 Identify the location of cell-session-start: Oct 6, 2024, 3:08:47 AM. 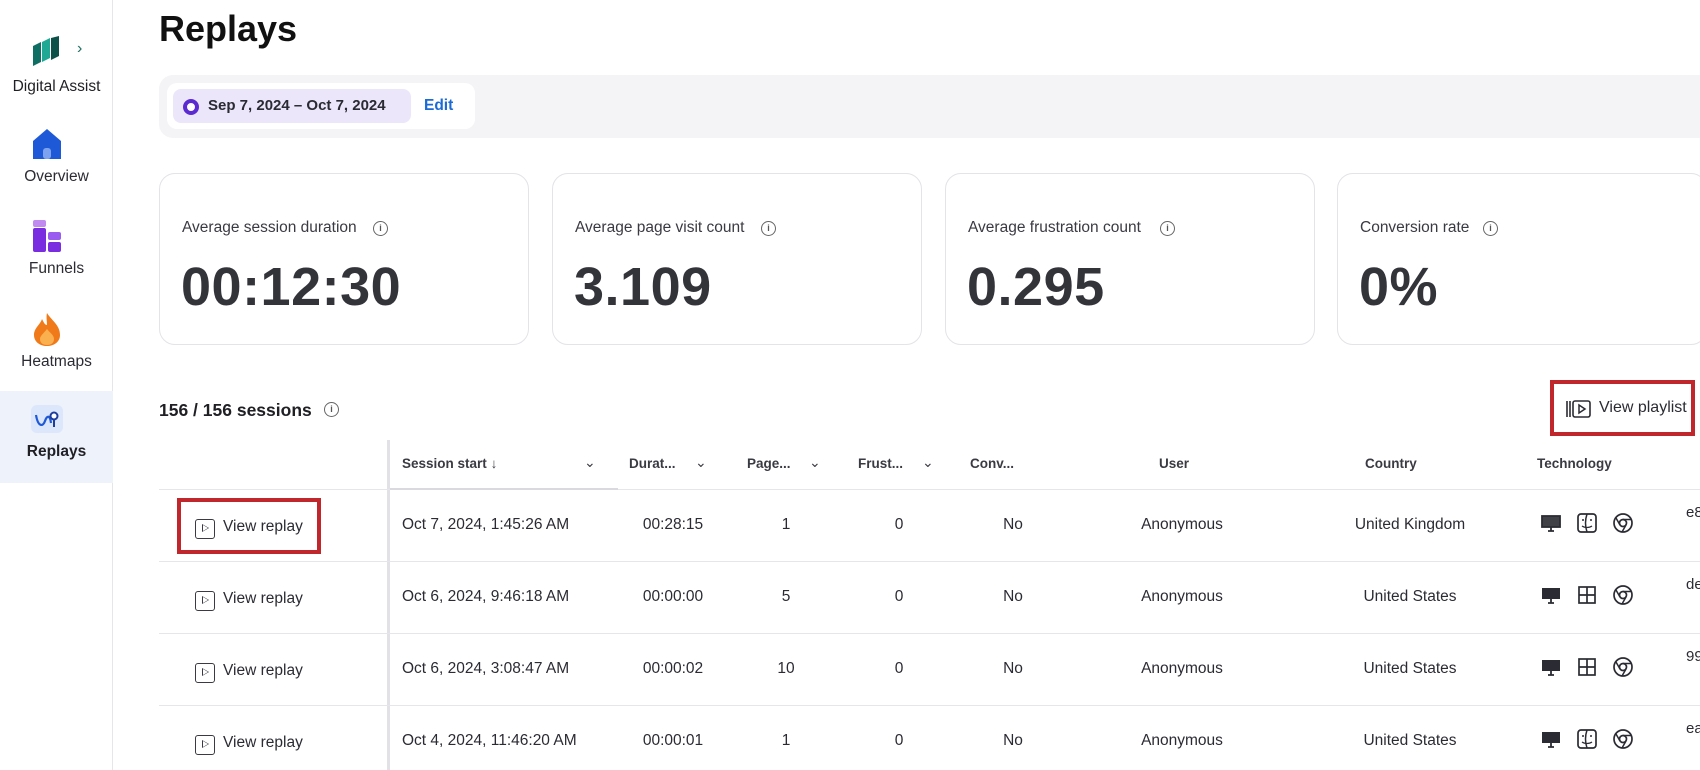
(486, 668).